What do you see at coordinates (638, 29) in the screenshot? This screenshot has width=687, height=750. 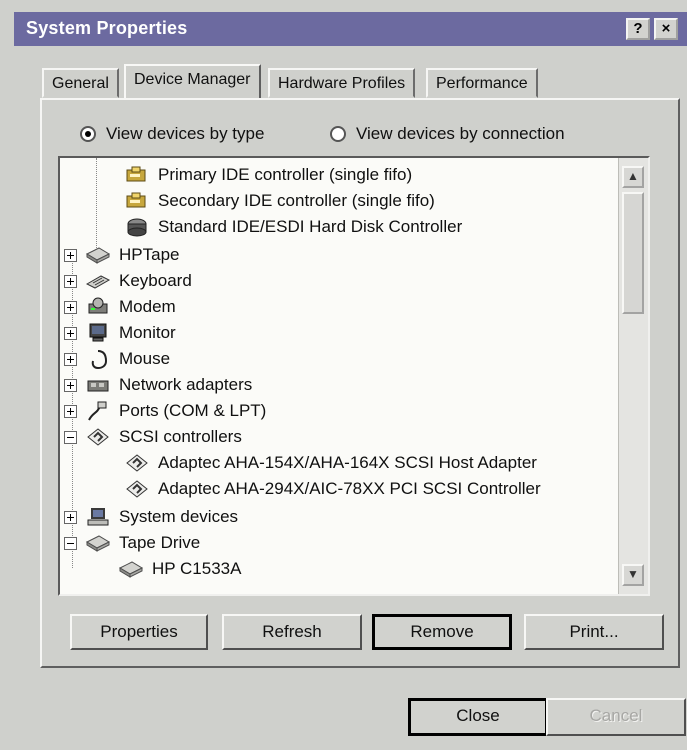 I see `help-button: ?` at bounding box center [638, 29].